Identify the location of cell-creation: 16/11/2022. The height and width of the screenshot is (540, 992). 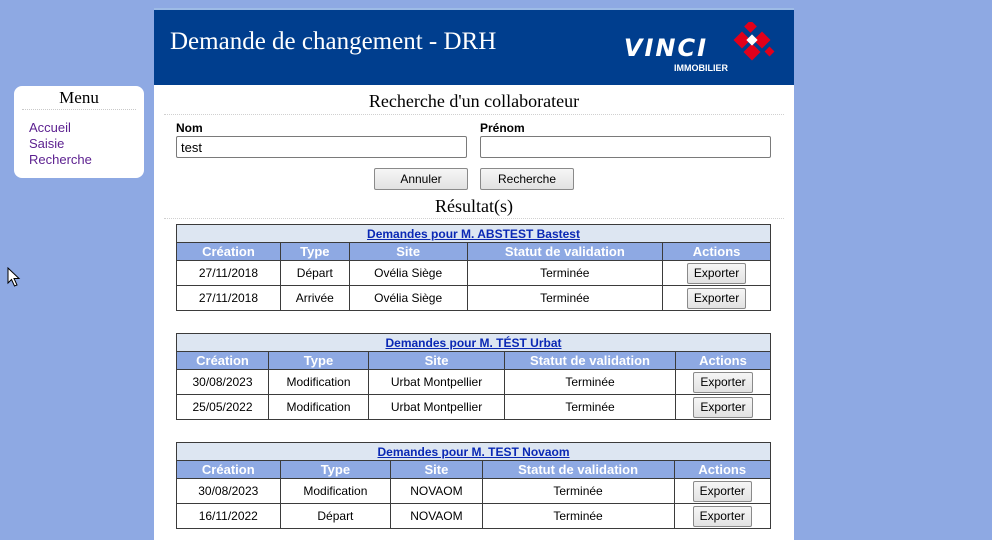
(228, 516).